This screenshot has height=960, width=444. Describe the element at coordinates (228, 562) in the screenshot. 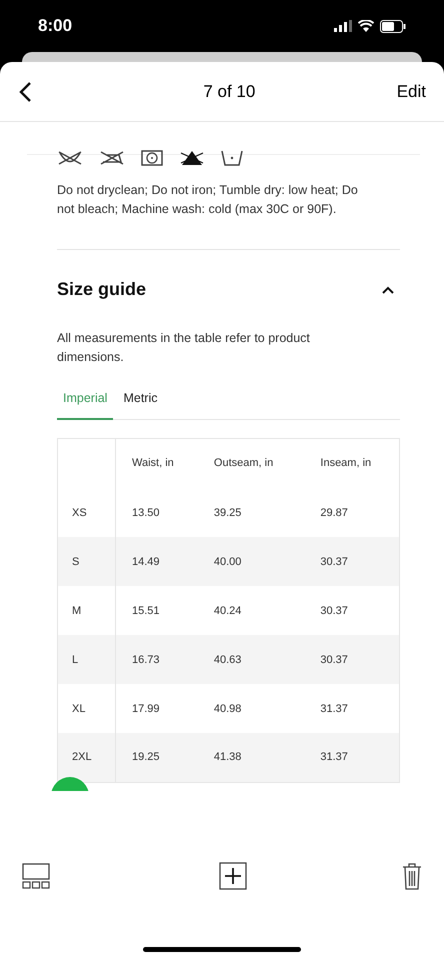

I see `table-cell: 40.00` at that location.